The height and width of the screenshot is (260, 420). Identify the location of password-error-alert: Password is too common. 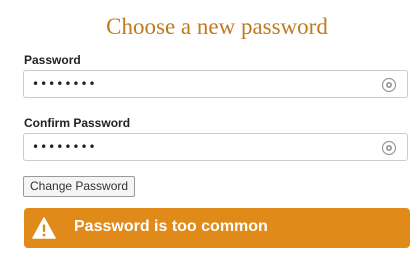
(217, 228).